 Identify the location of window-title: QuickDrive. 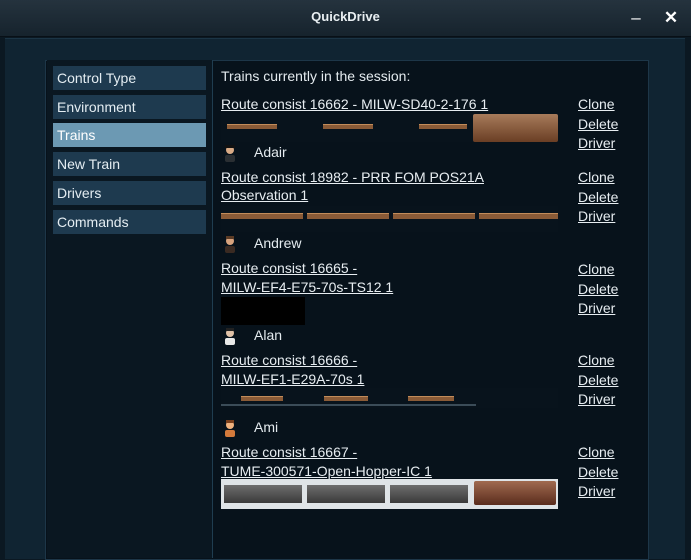
(345, 16).